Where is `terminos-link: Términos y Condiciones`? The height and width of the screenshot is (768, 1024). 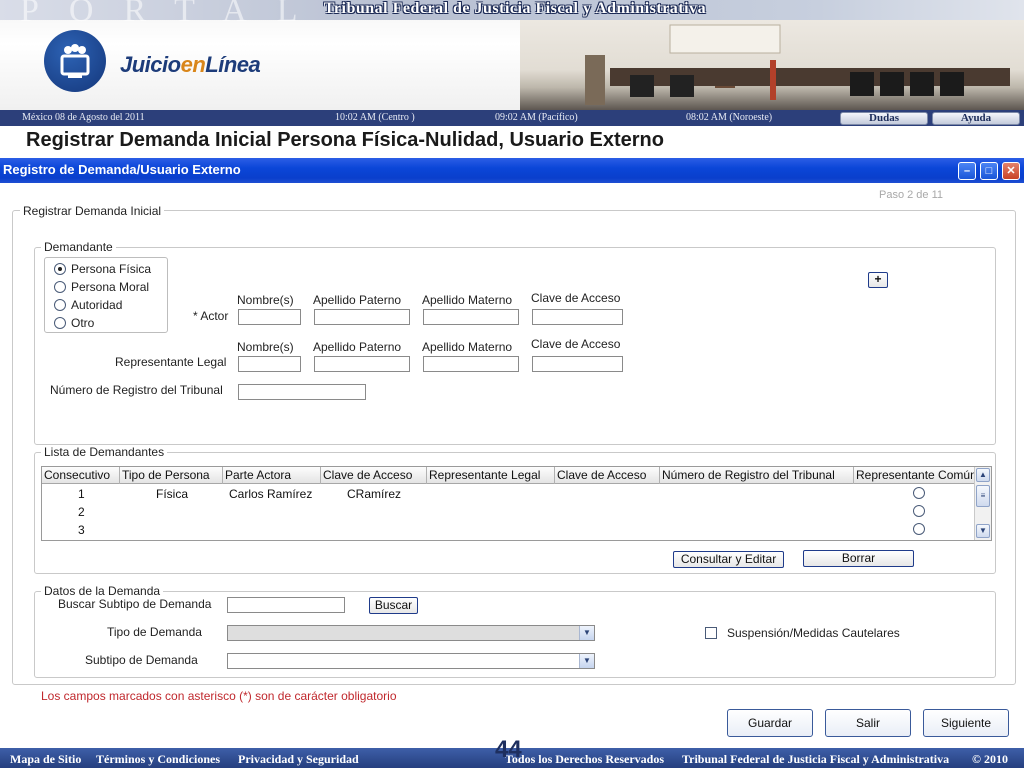 terminos-link: Términos y Condiciones is located at coordinates (158, 759).